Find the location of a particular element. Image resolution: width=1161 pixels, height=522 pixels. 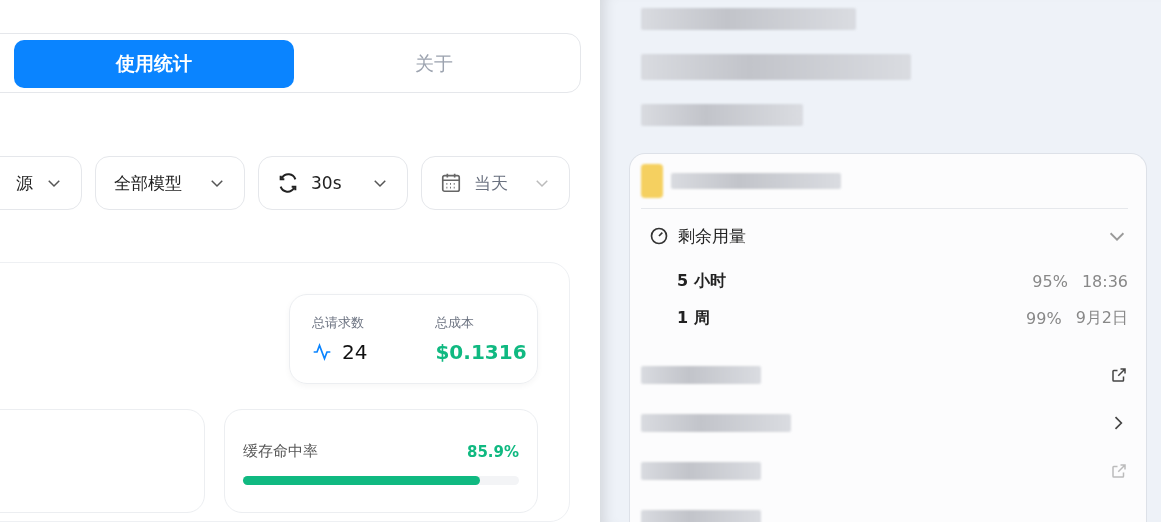

stat-value: 24 is located at coordinates (355, 352).